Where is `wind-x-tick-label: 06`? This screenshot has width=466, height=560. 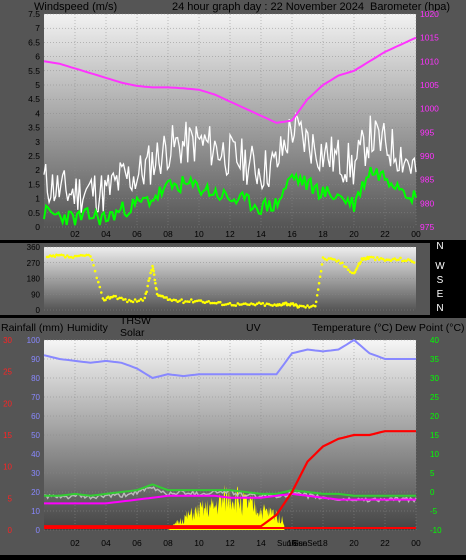
wind-x-tick-label: 06 is located at coordinates (137, 234).